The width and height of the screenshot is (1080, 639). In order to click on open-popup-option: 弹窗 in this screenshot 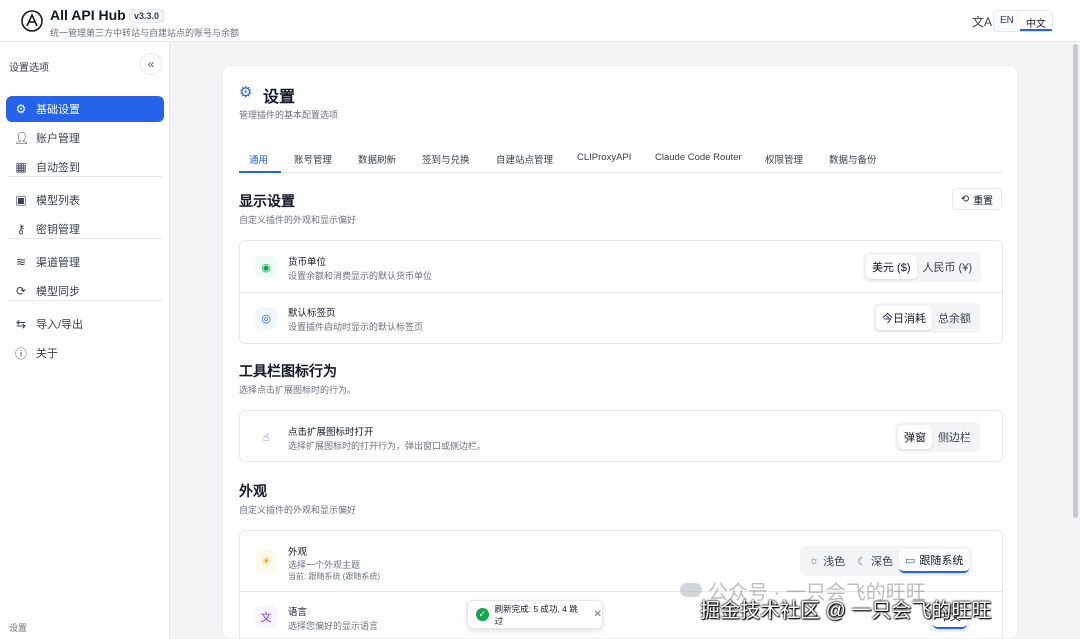, I will do `click(915, 437)`.